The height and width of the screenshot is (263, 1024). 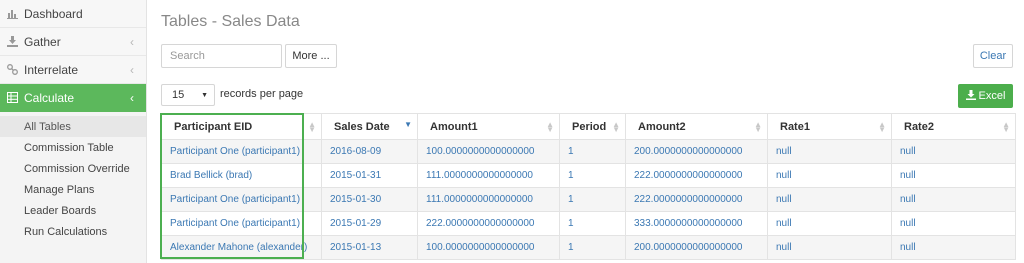 I want to click on excel-export-button: Excel, so click(x=985, y=96).